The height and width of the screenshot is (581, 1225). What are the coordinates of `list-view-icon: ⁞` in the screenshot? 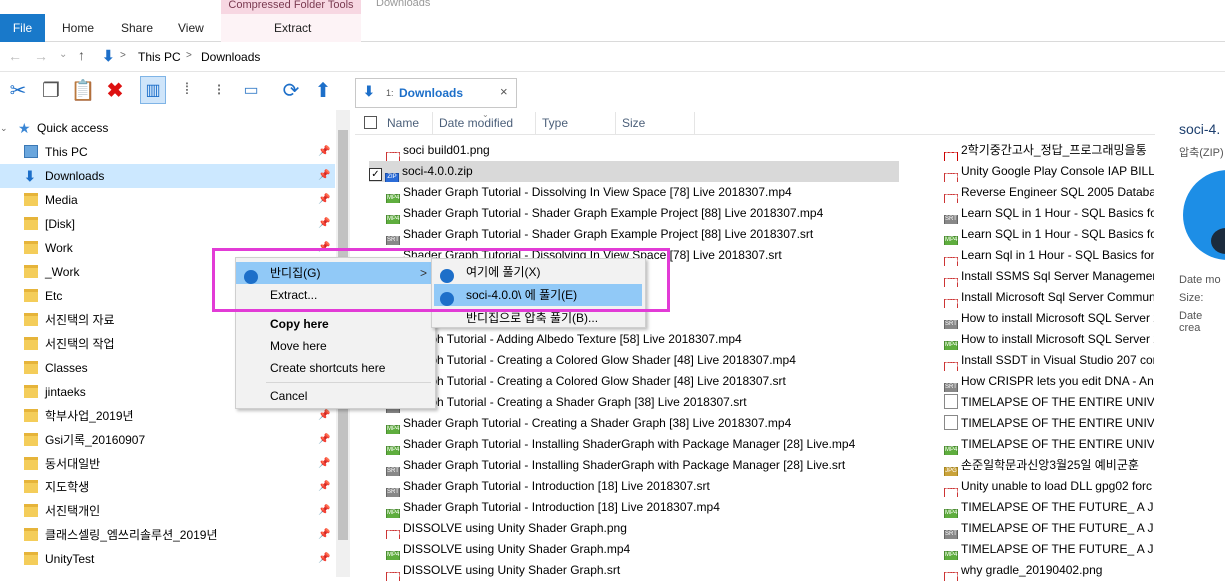 It's located at (187, 90).